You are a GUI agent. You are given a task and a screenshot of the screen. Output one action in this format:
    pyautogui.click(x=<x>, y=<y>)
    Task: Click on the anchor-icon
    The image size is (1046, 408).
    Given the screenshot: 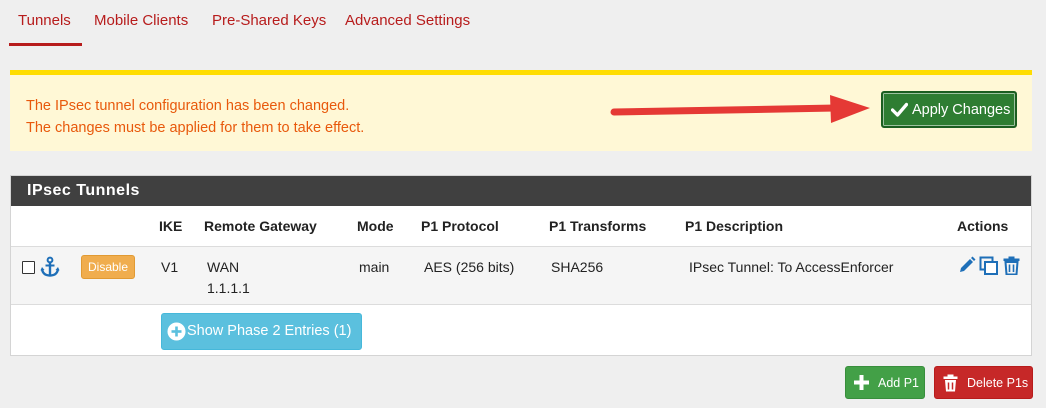 What is the action you would take?
    pyautogui.click(x=50, y=266)
    